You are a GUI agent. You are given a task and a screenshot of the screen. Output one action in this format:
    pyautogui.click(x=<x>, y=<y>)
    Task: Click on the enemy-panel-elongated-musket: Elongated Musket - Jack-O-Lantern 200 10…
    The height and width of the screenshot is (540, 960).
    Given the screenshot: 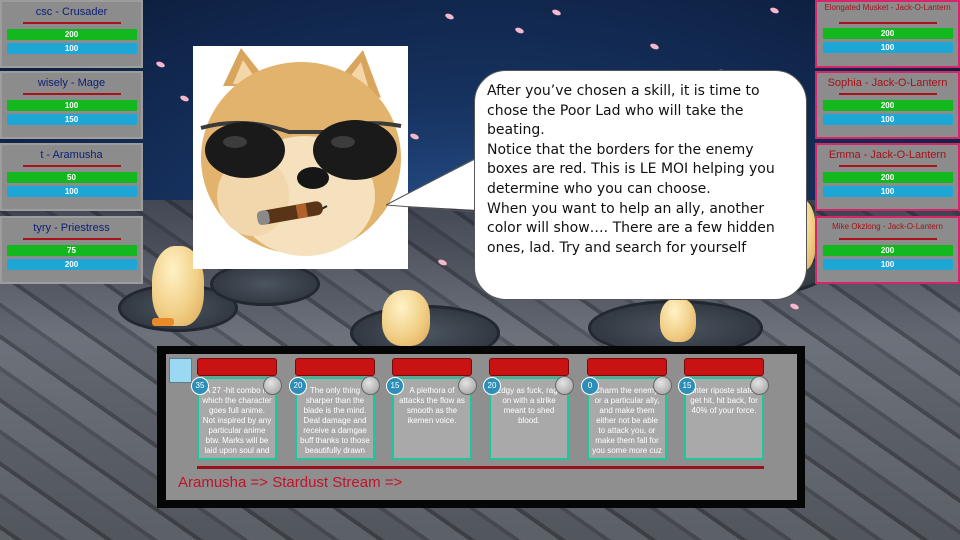 What is the action you would take?
    pyautogui.click(x=887, y=34)
    